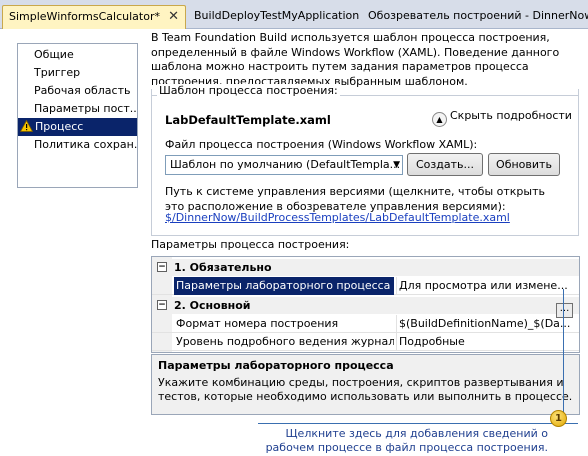  What do you see at coordinates (248, 120) in the screenshot?
I see `template-name: LabDefaultTemplate.xaml` at bounding box center [248, 120].